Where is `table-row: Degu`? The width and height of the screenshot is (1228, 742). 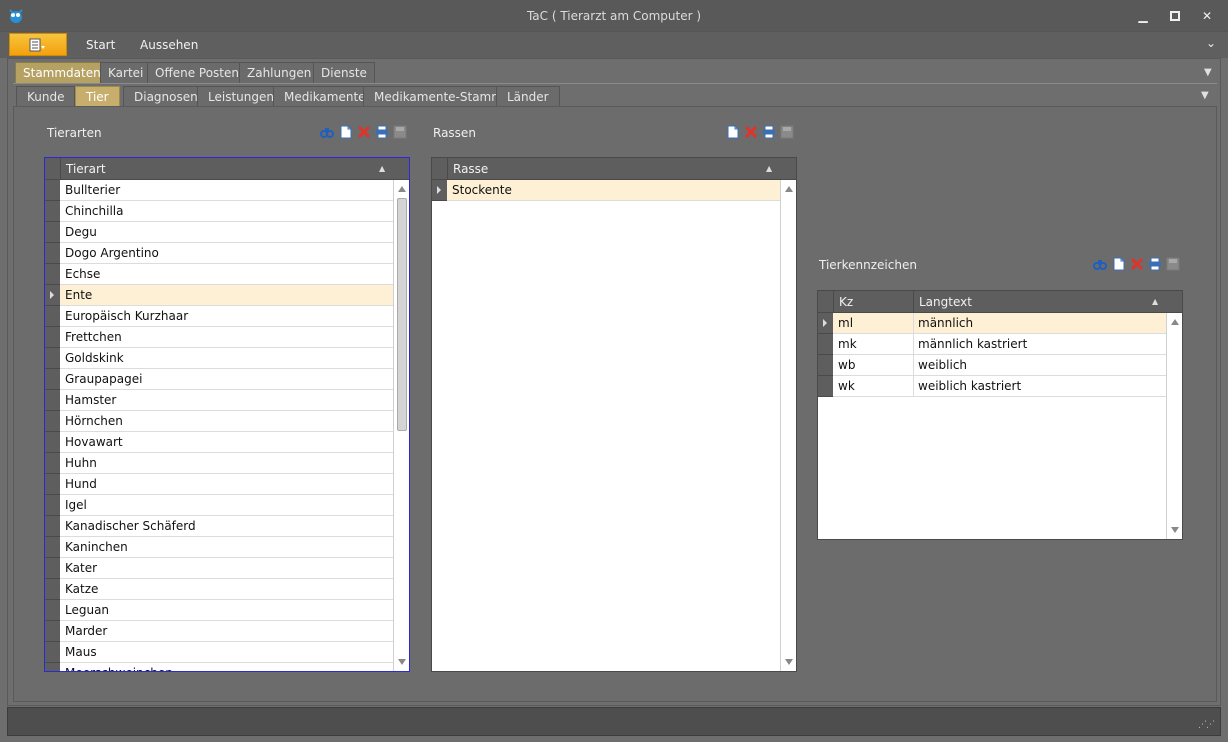 table-row: Degu is located at coordinates (219, 232).